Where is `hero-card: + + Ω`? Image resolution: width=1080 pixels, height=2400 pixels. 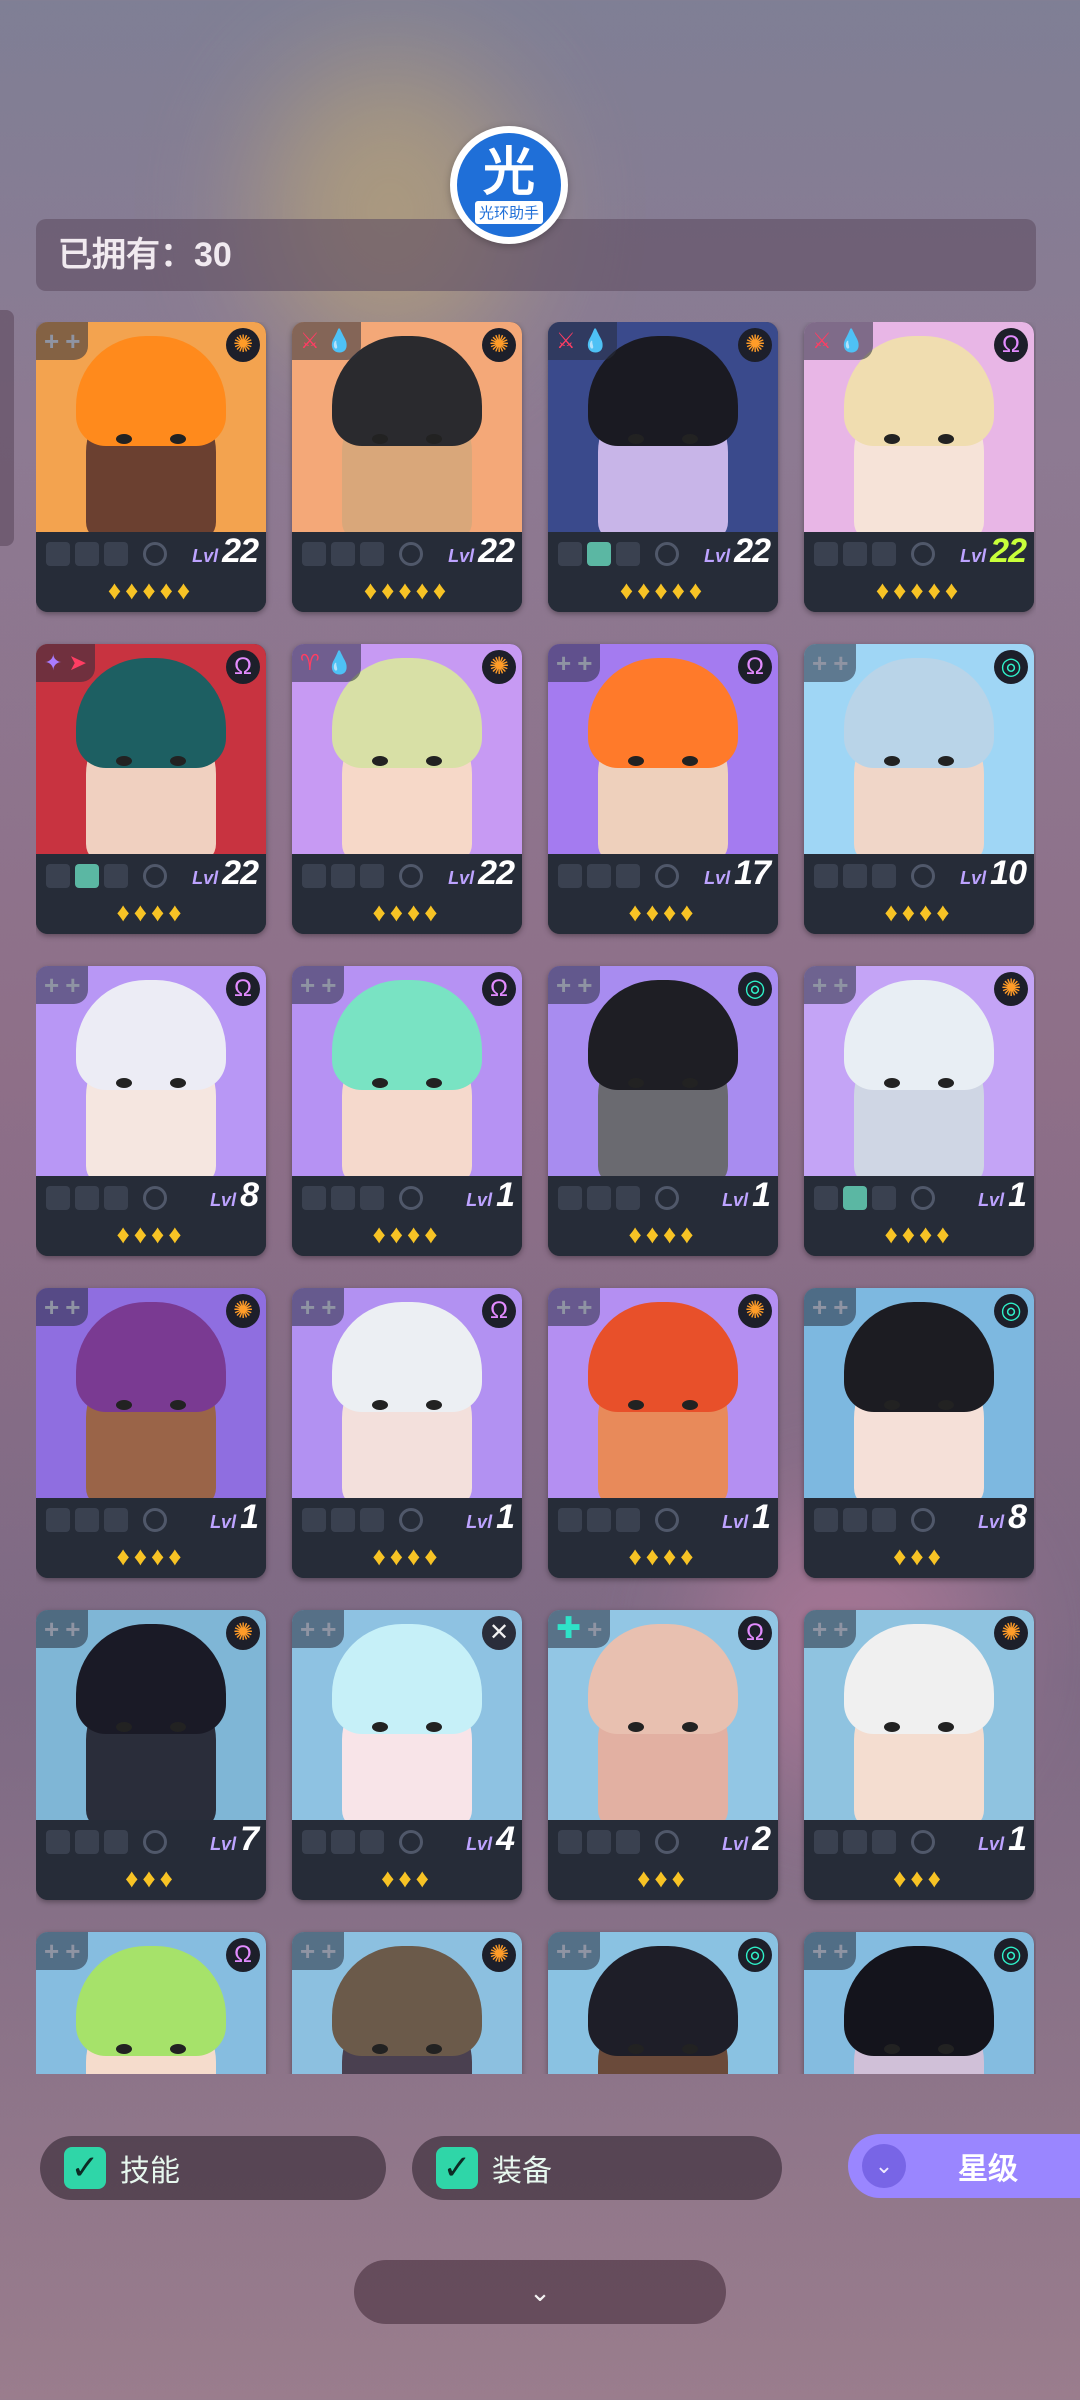 hero-card: + + Ω is located at coordinates (151, 2003).